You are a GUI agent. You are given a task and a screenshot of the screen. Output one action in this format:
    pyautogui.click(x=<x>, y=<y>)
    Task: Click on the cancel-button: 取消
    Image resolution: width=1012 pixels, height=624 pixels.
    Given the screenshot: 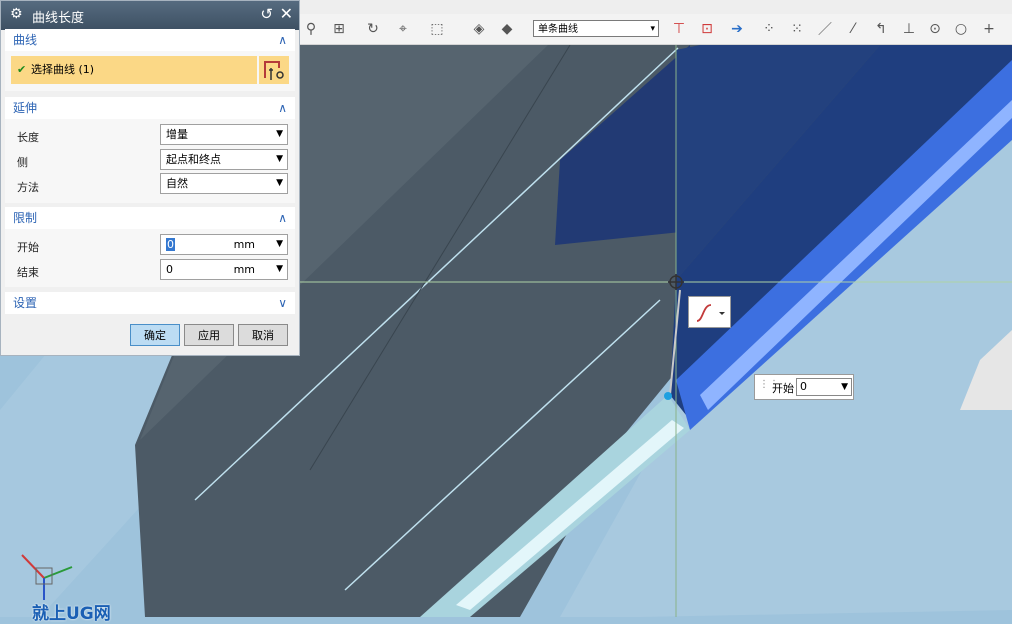 What is the action you would take?
    pyautogui.click(x=263, y=335)
    